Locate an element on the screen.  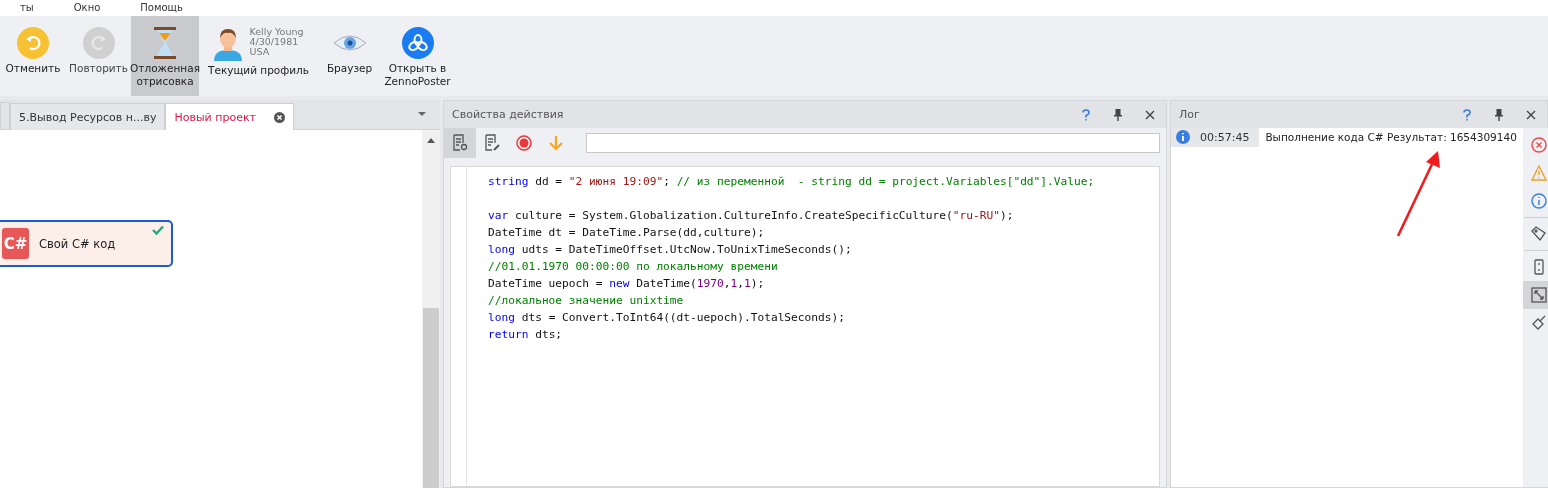
tag-icon is located at coordinates (1538, 234).